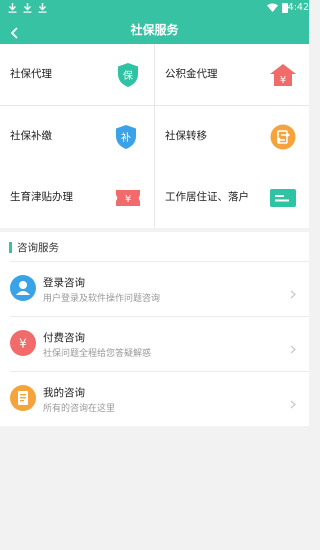  I want to click on section-accent-bar, so click(10, 247).